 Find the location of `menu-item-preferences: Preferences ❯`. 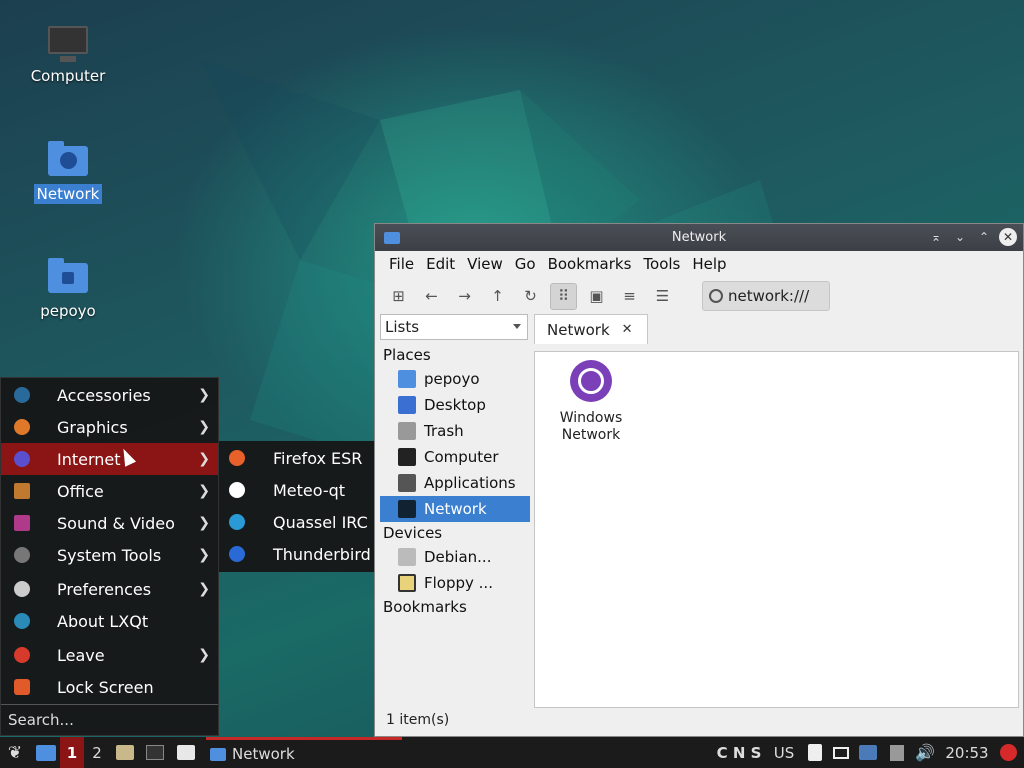

menu-item-preferences: Preferences ❯ is located at coordinates (109, 589).